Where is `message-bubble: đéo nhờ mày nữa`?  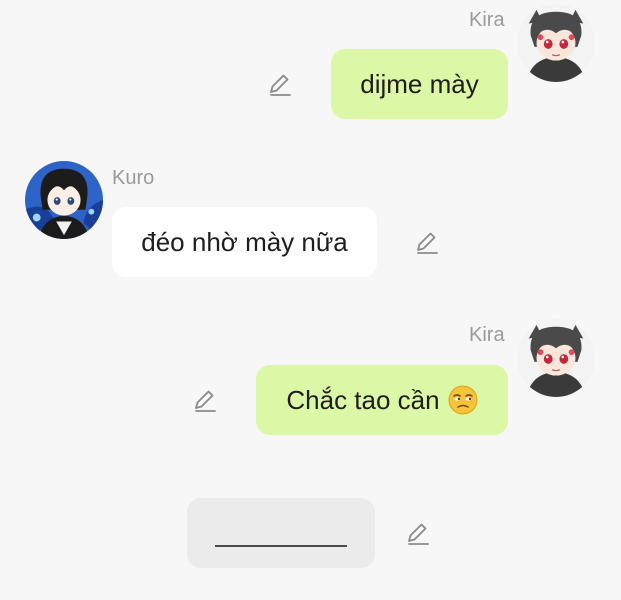 message-bubble: đéo nhờ mày nữa is located at coordinates (244, 242).